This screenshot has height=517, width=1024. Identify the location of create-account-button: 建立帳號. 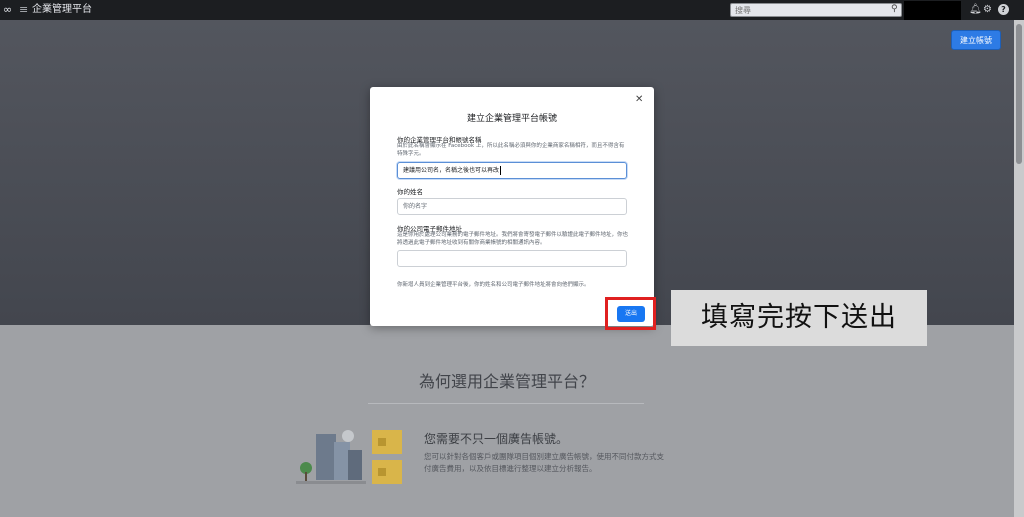
(976, 40).